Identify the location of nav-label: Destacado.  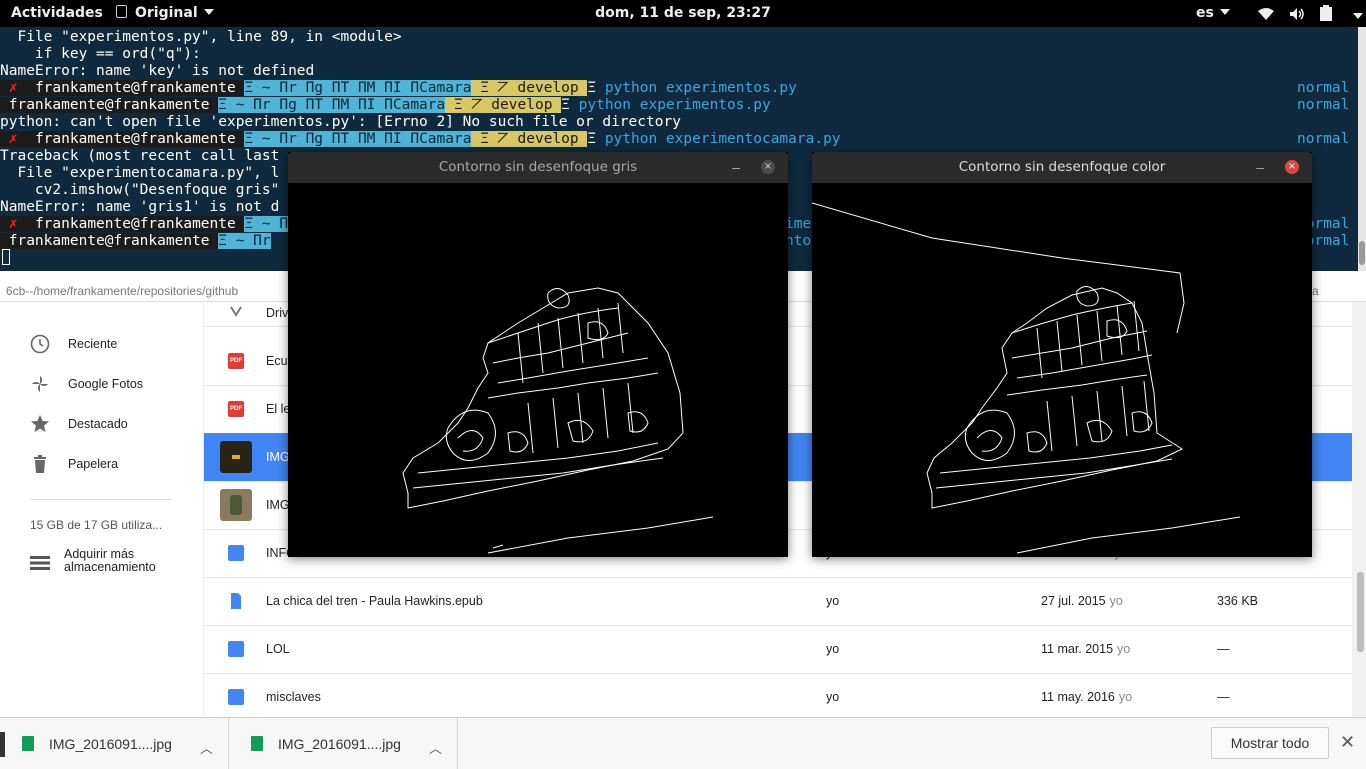
(98, 424).